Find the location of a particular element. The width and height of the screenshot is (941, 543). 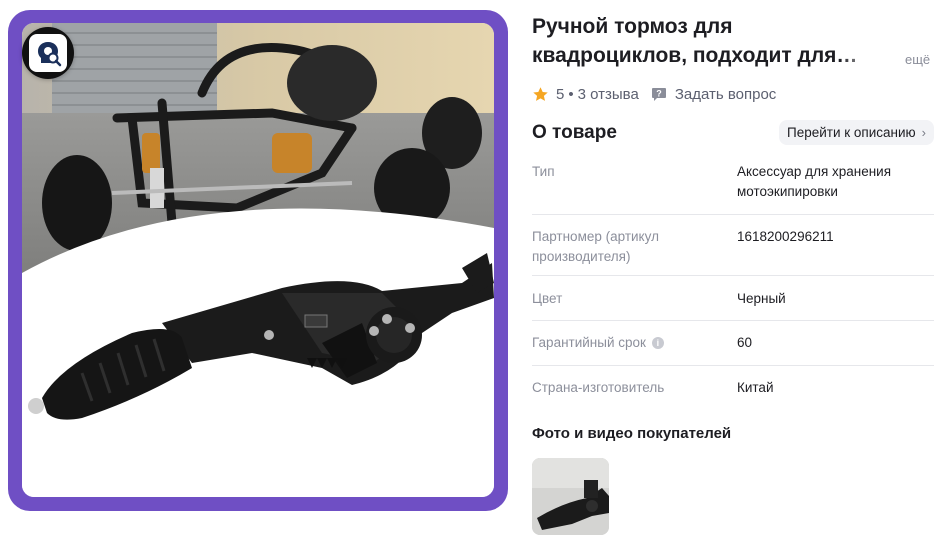

spec-value: 60 is located at coordinates (745, 342).